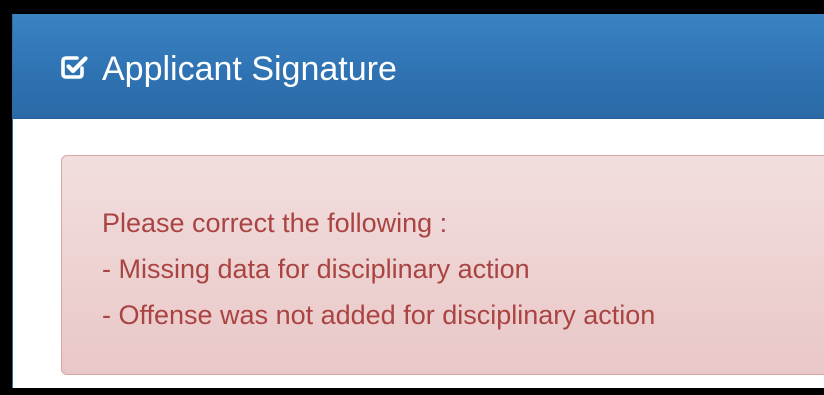 Image resolution: width=824 pixels, height=395 pixels. I want to click on checkbox-checked-icon, so click(74, 67).